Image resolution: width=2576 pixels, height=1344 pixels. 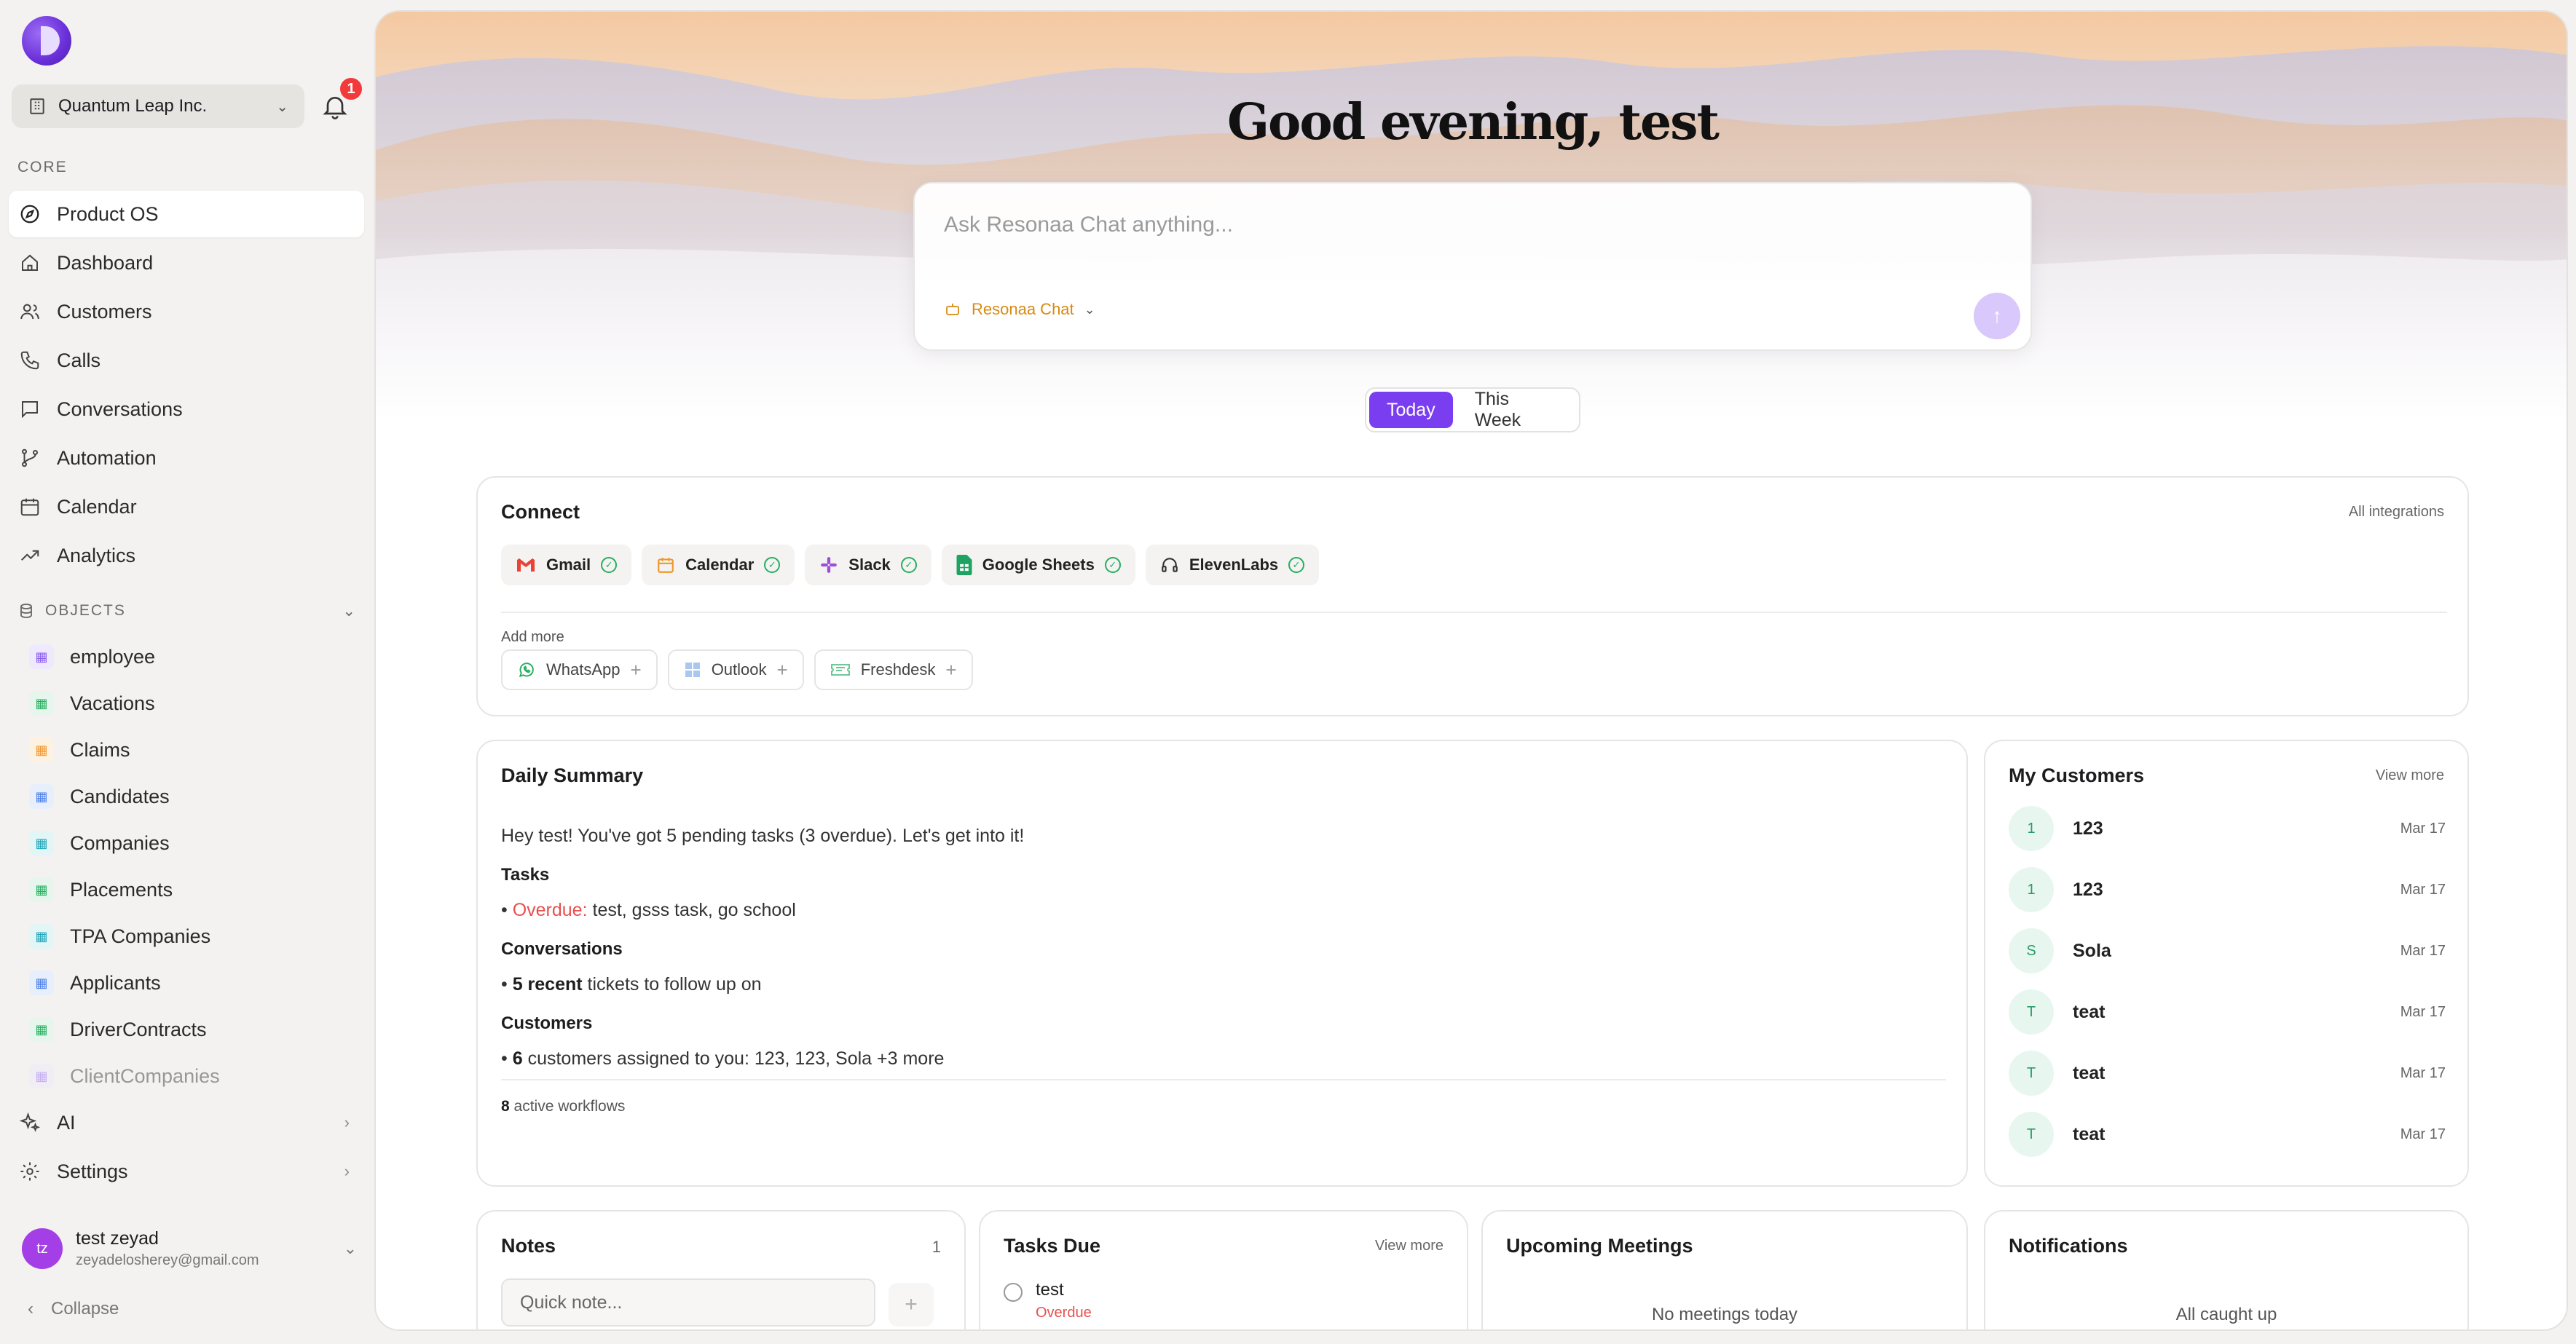 What do you see at coordinates (196, 889) in the screenshot?
I see `object-item: ▦ Placements` at bounding box center [196, 889].